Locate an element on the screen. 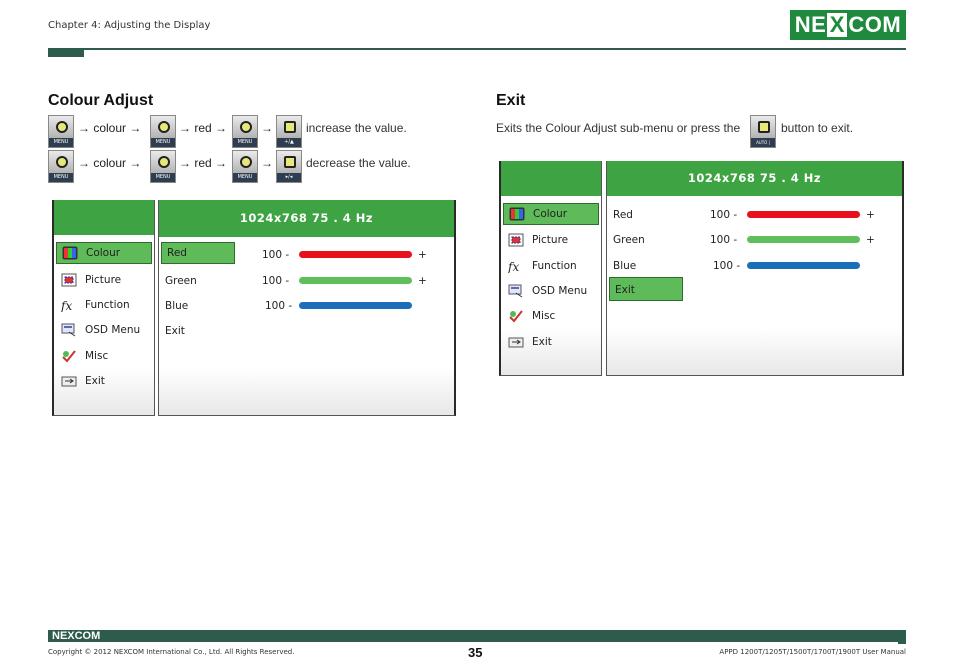 This screenshot has height=672, width=954. chapter-title: Chapter 4: Adjusting the Display is located at coordinates (129, 25).